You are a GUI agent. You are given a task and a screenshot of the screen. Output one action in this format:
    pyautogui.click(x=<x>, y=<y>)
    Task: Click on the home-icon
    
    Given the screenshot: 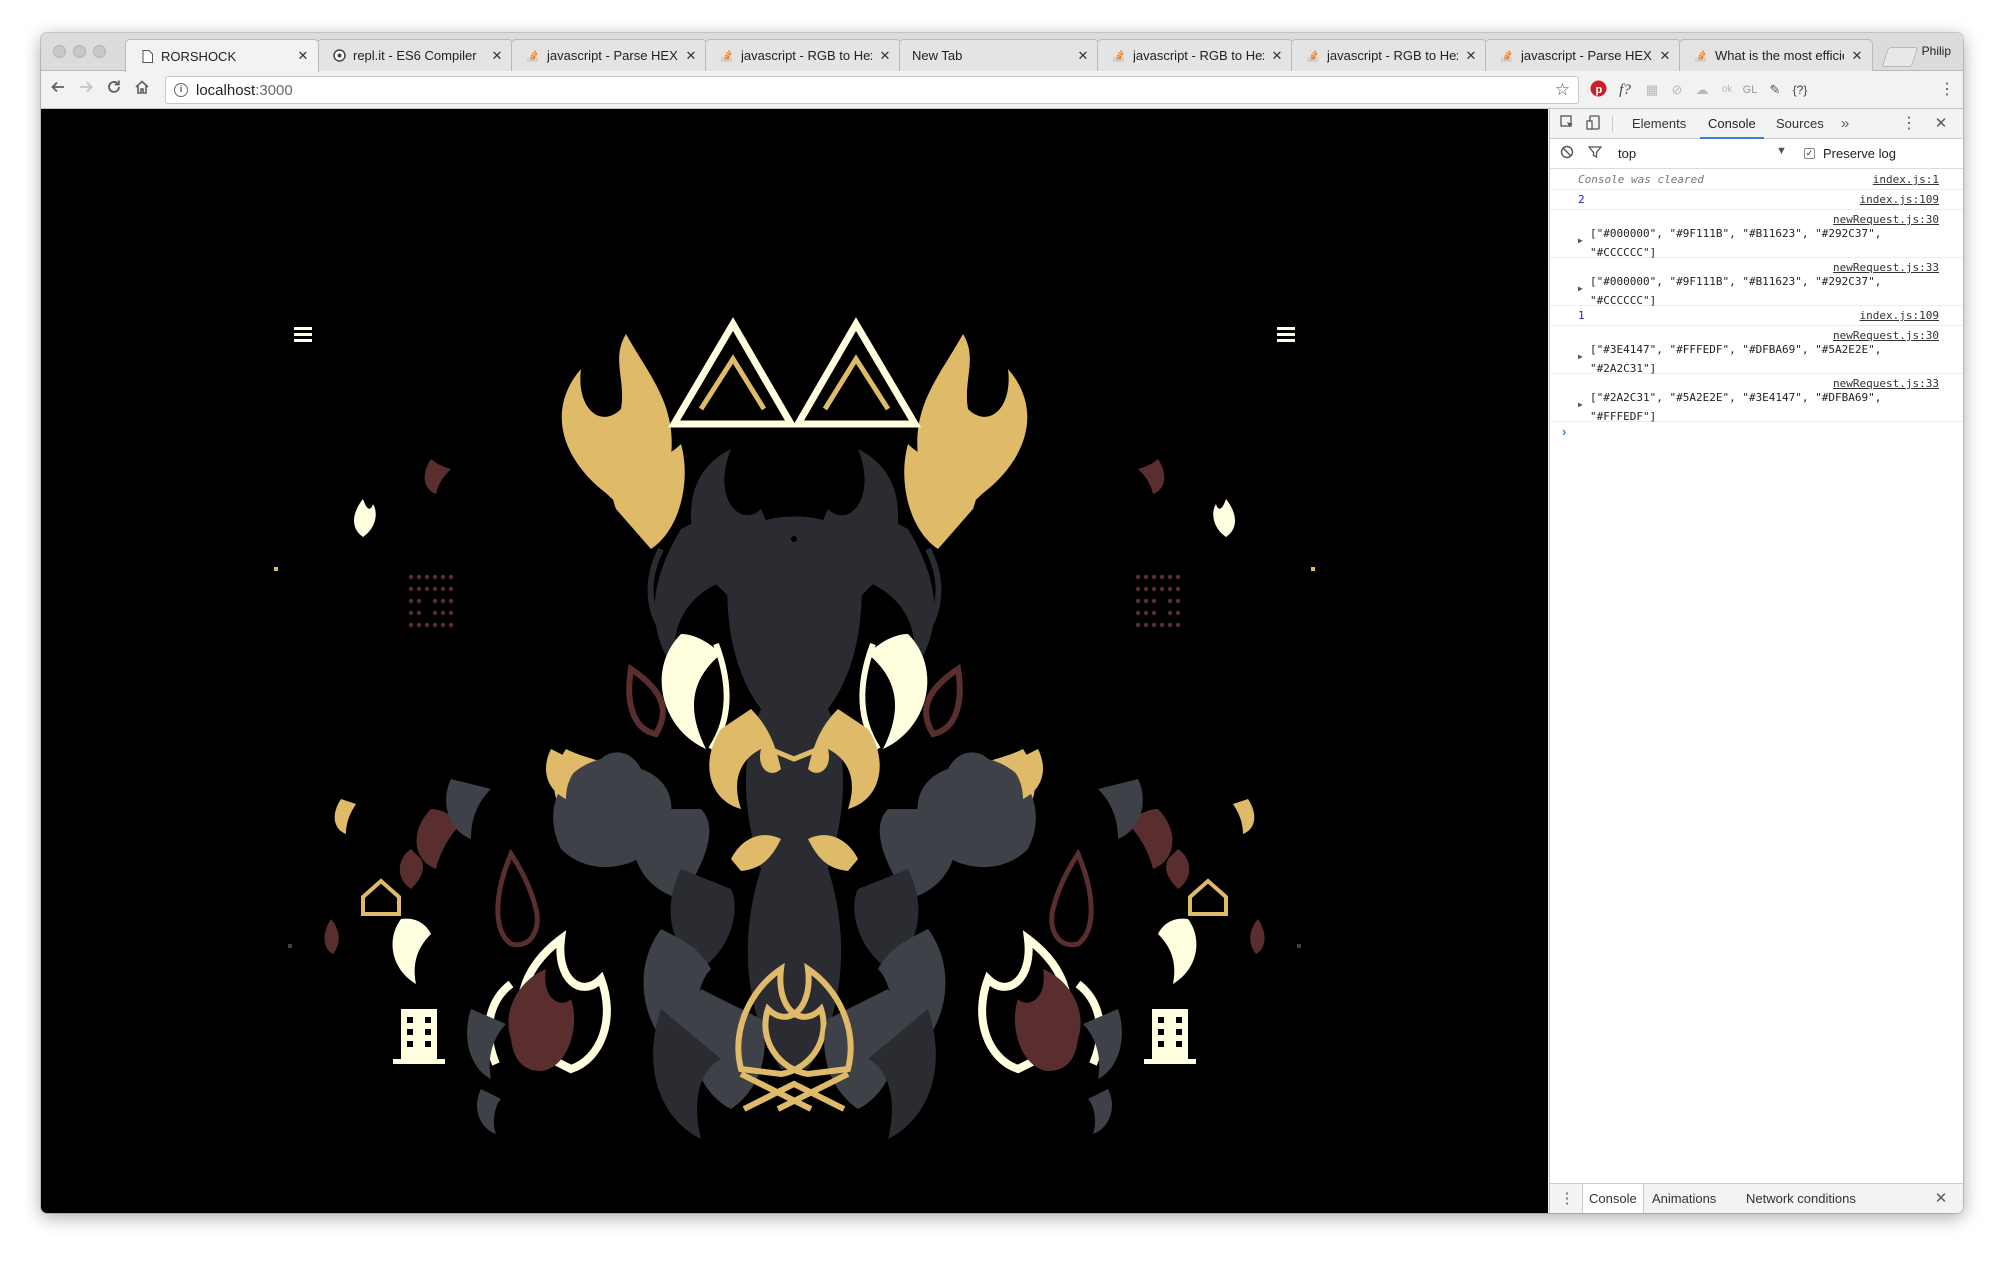 What is the action you would take?
    pyautogui.click(x=142, y=90)
    